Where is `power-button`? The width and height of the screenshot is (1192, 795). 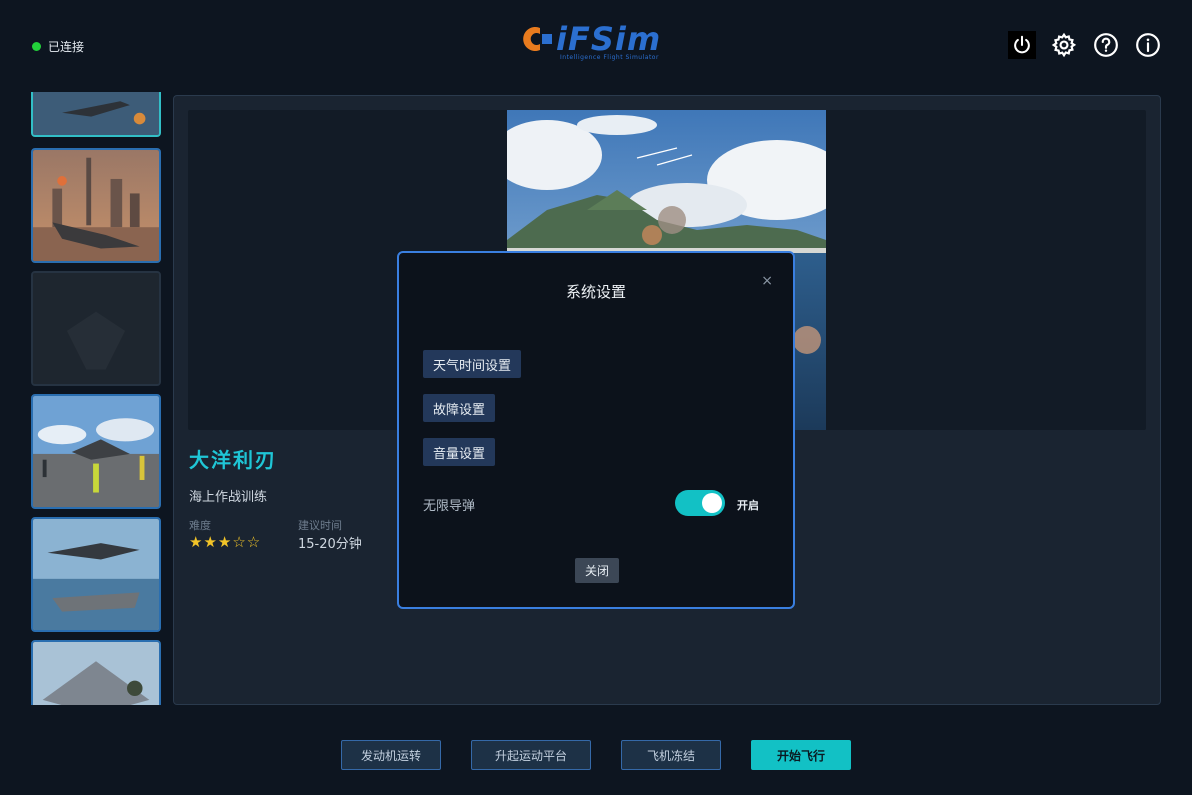
power-button is located at coordinates (1022, 45).